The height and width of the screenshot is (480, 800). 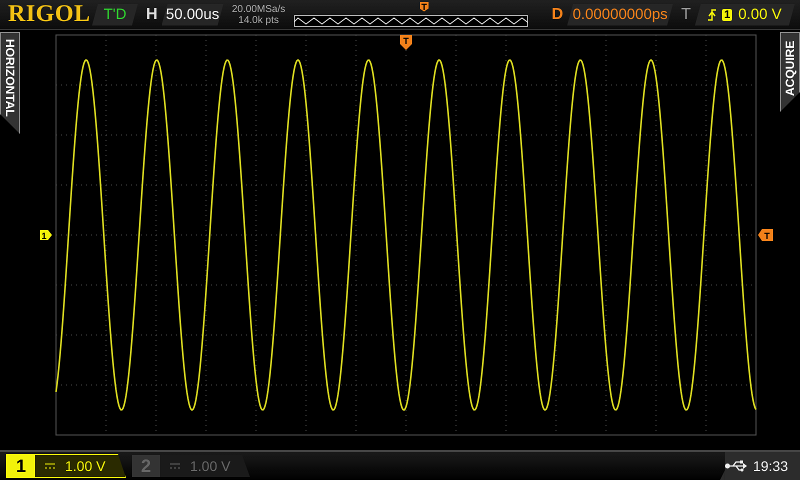 What do you see at coordinates (770, 466) in the screenshot?
I see `clock-time: 19:33` at bounding box center [770, 466].